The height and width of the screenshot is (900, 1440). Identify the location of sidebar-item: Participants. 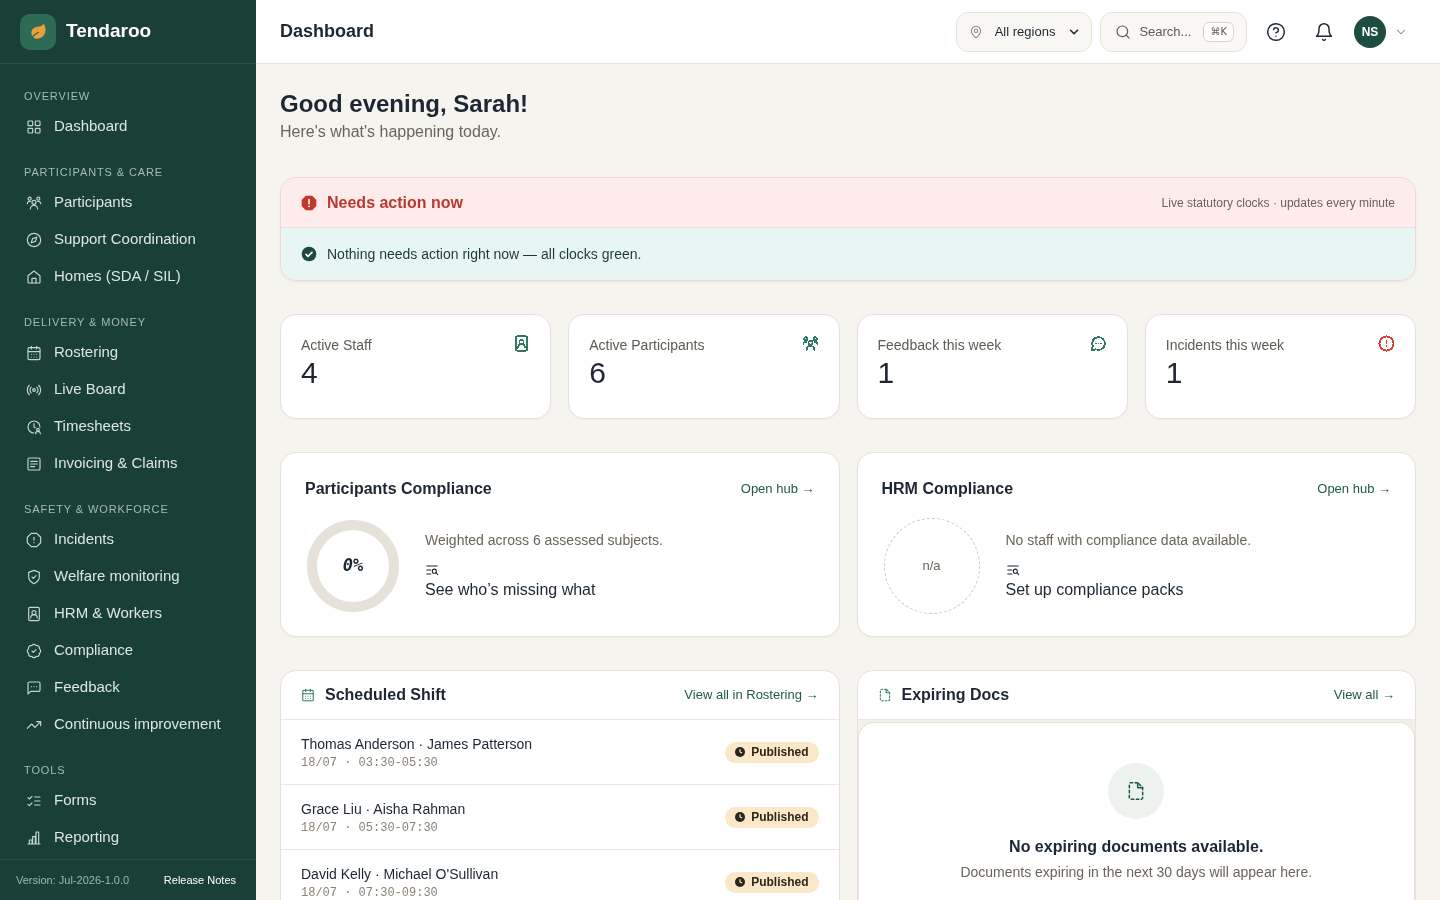
(128, 202).